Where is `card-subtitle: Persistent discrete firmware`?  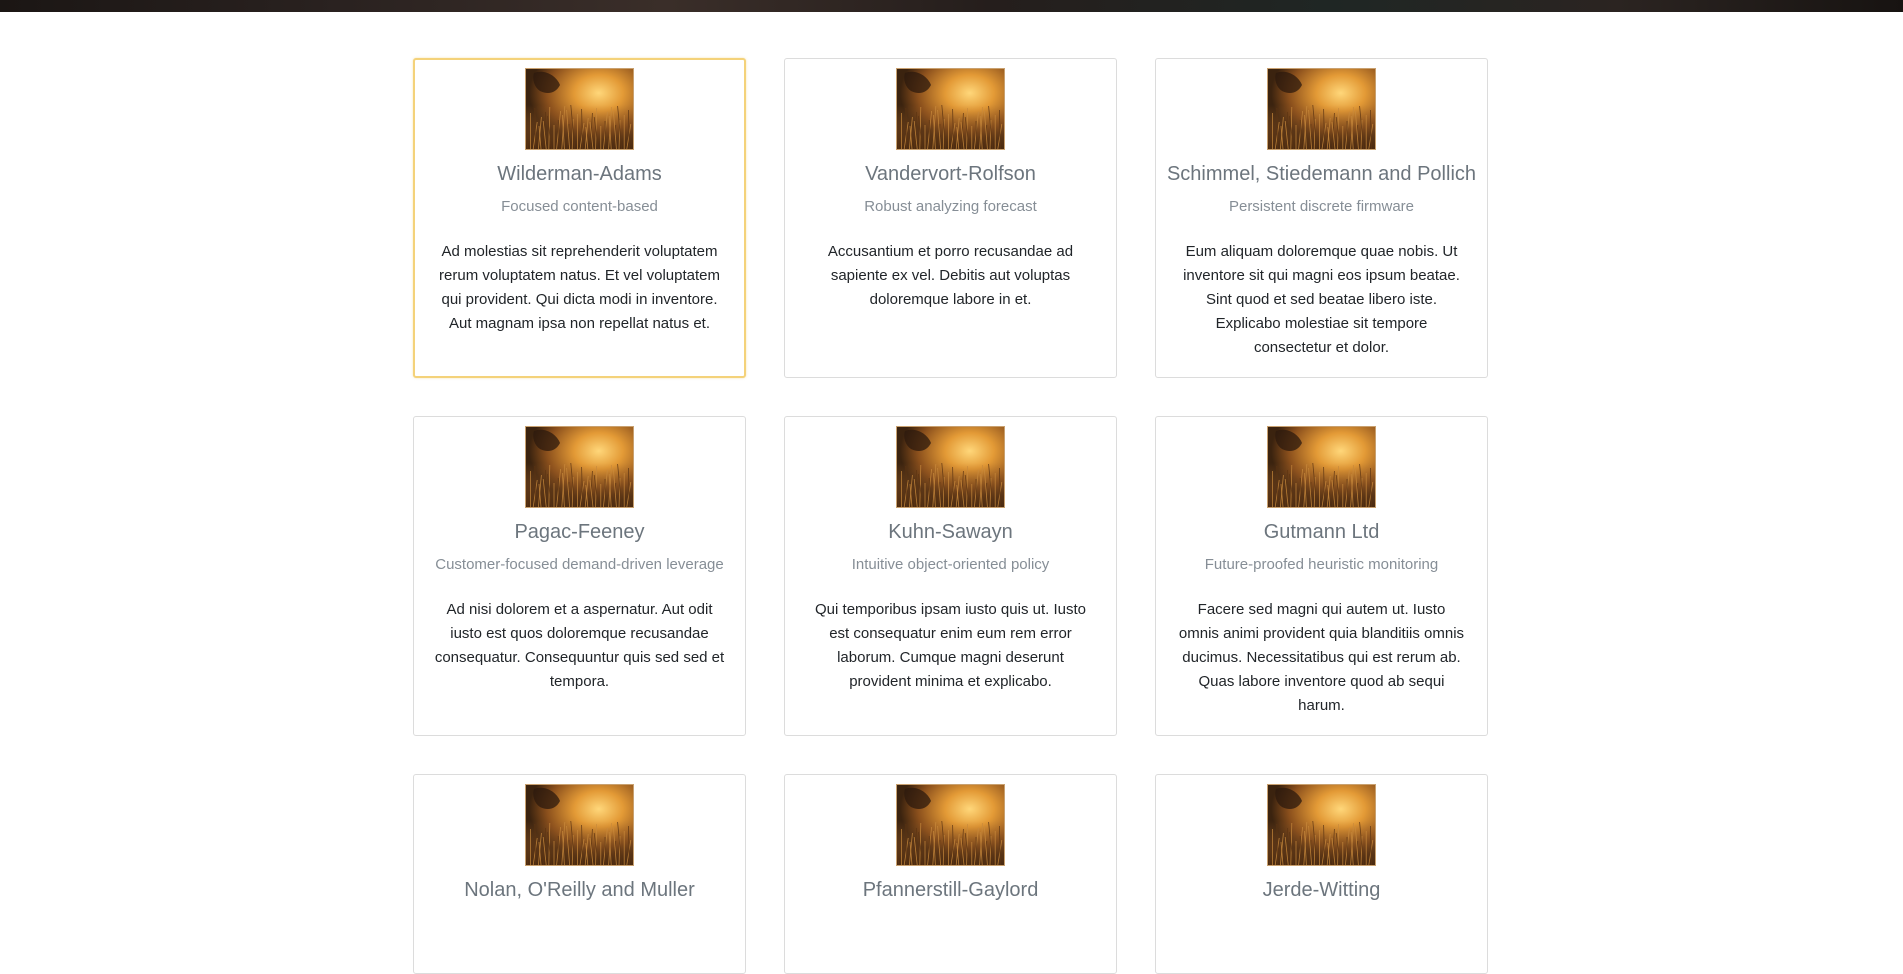
card-subtitle: Persistent discrete firmware is located at coordinates (1321, 206).